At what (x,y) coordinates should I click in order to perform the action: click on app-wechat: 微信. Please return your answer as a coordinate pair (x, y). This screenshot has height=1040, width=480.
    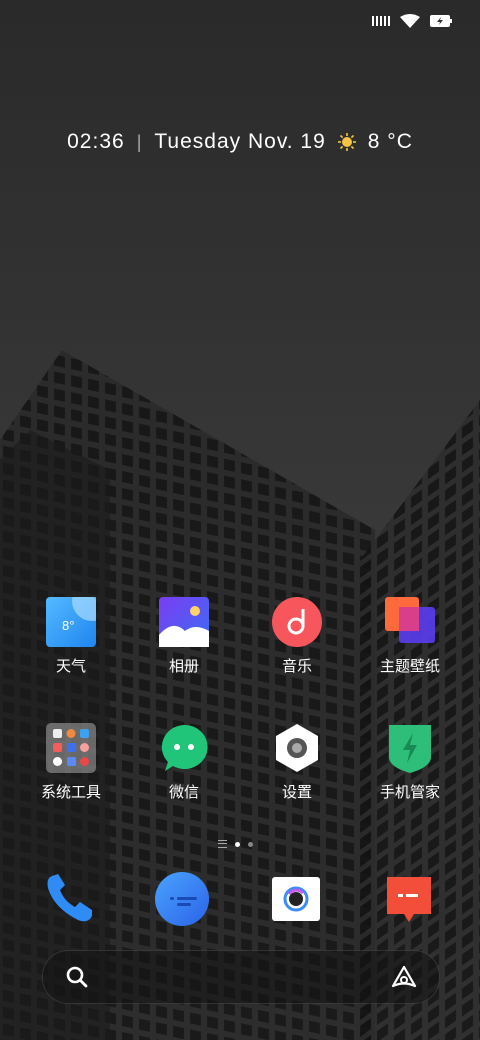
    Looking at the image, I should click on (184, 762).